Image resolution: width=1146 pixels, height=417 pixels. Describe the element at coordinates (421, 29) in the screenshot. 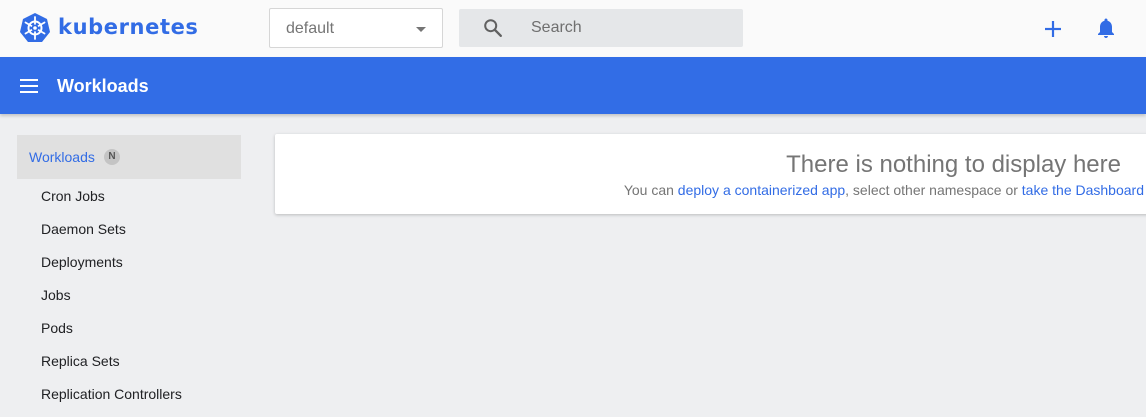

I see `chevron-down-icon` at that location.